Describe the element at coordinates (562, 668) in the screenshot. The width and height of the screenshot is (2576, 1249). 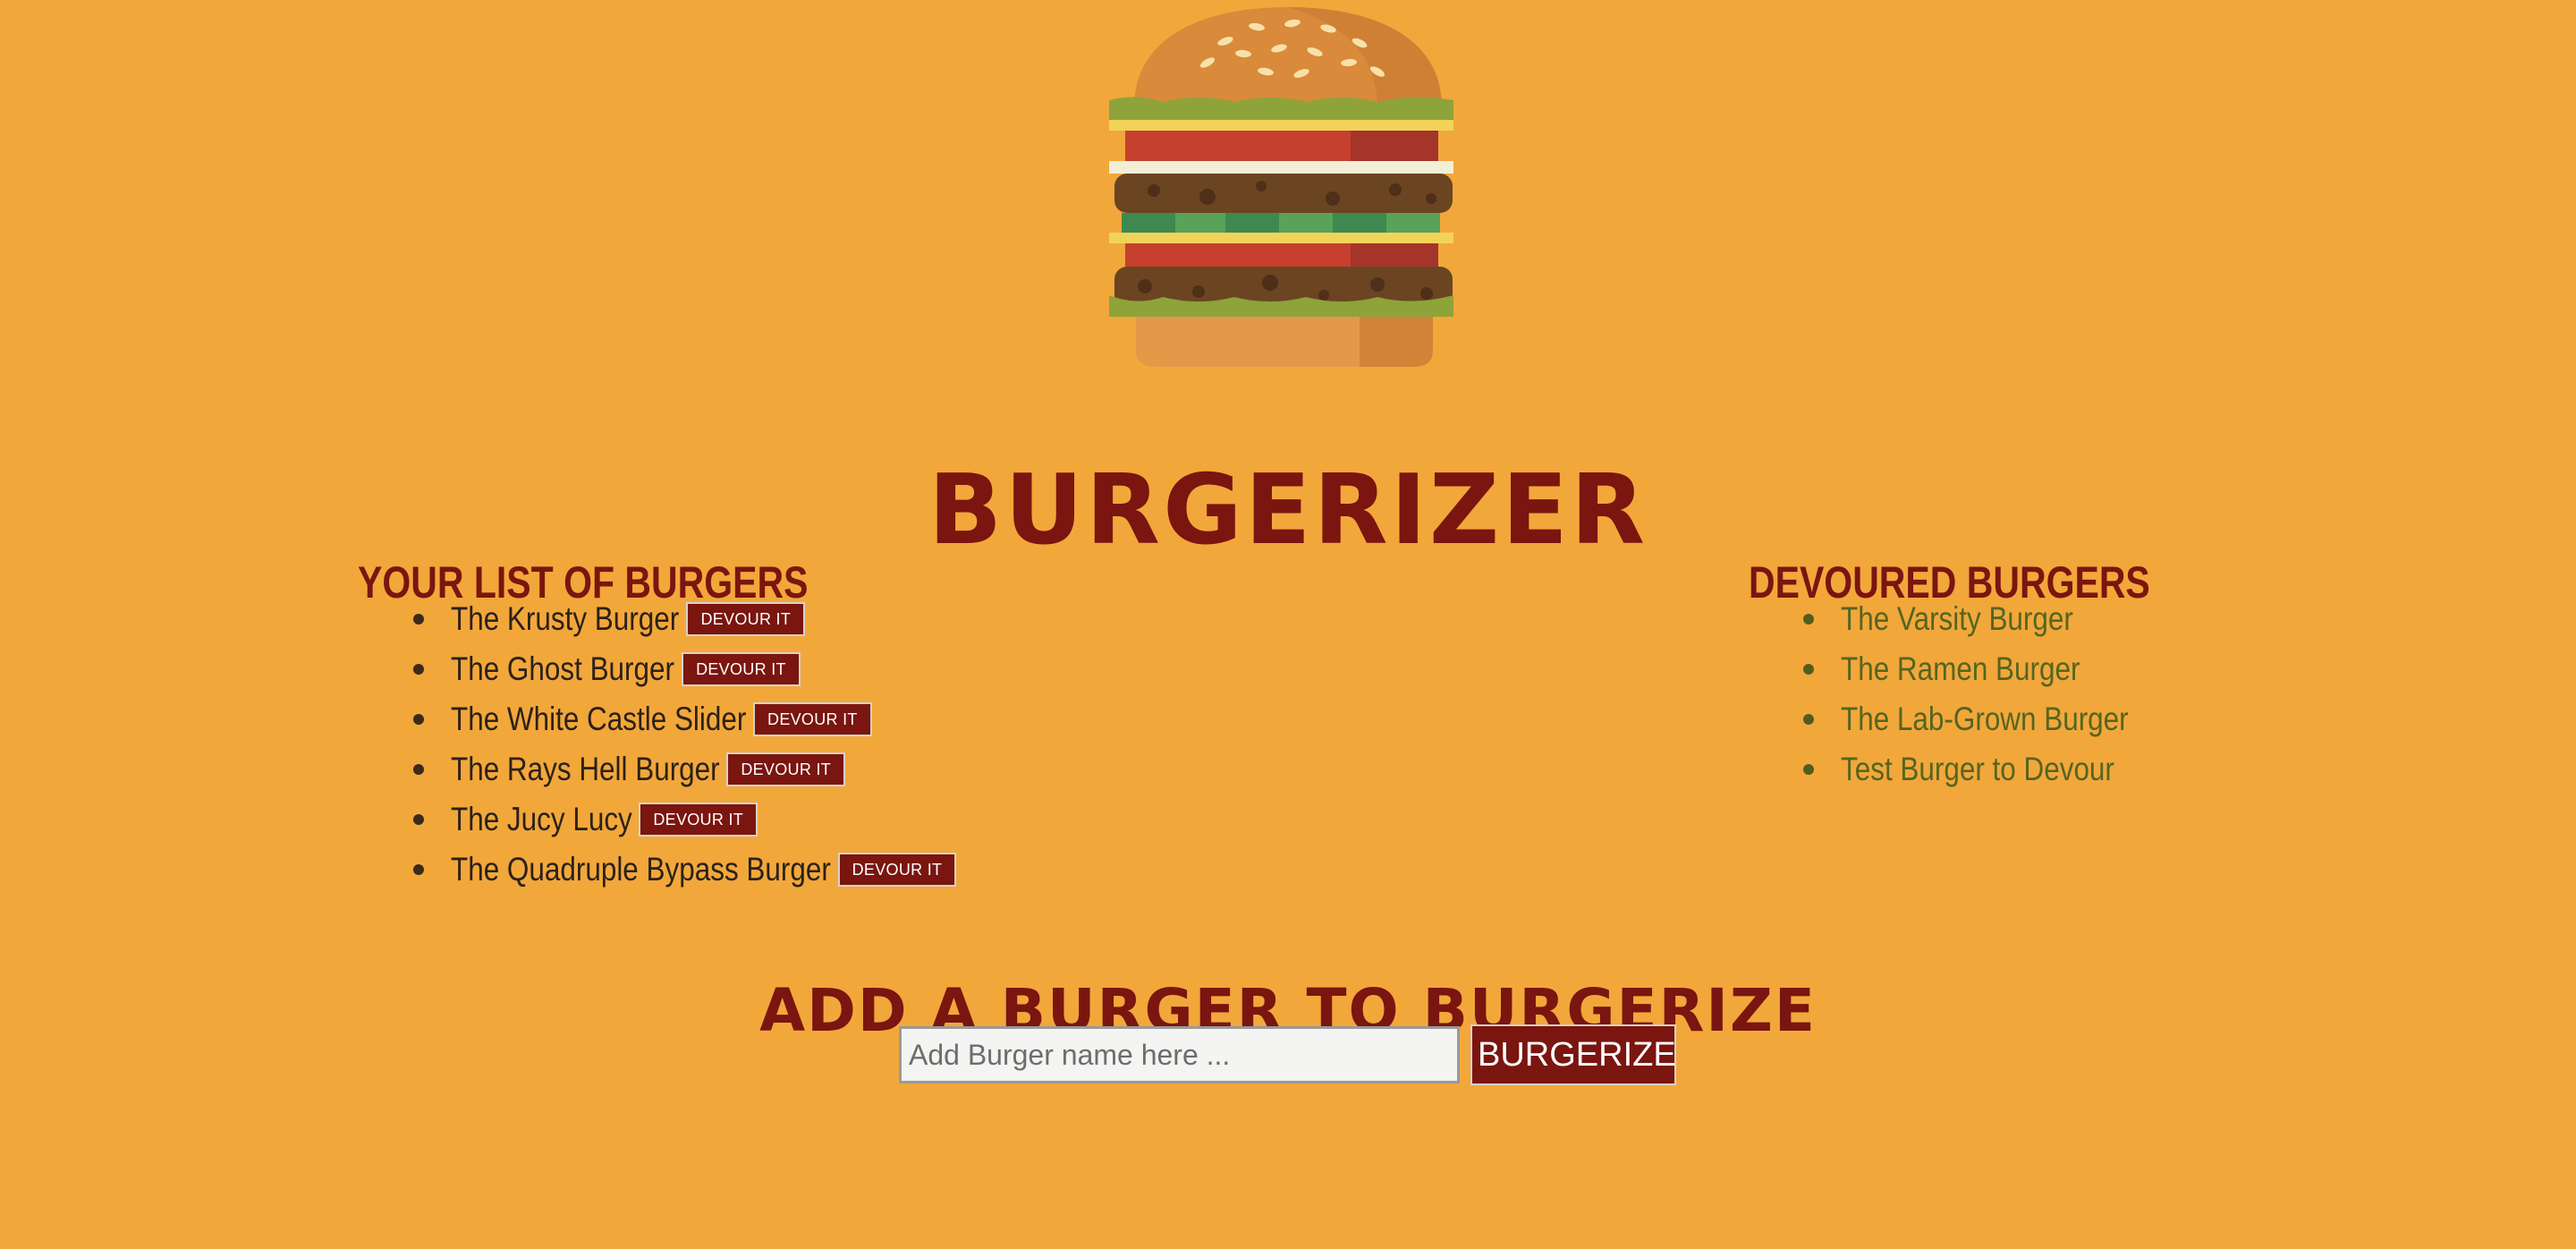
I see `burger-name: The Ghost Burger` at that location.